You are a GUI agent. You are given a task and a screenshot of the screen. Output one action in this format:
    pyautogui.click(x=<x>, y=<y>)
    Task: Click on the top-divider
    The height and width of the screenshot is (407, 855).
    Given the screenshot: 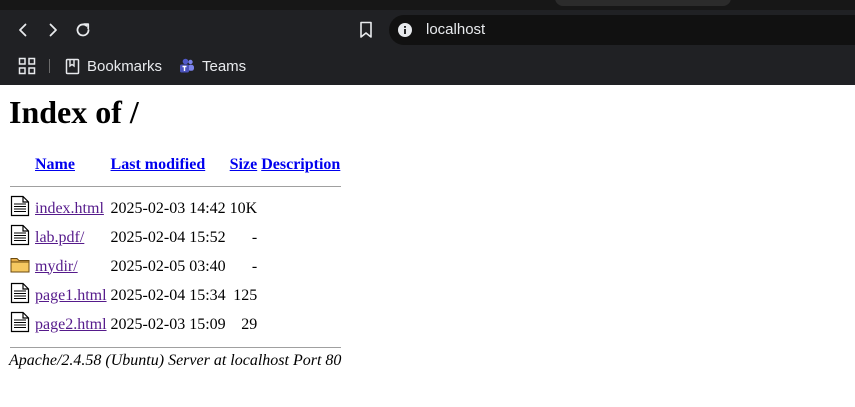 What is the action you would take?
    pyautogui.click(x=176, y=186)
    